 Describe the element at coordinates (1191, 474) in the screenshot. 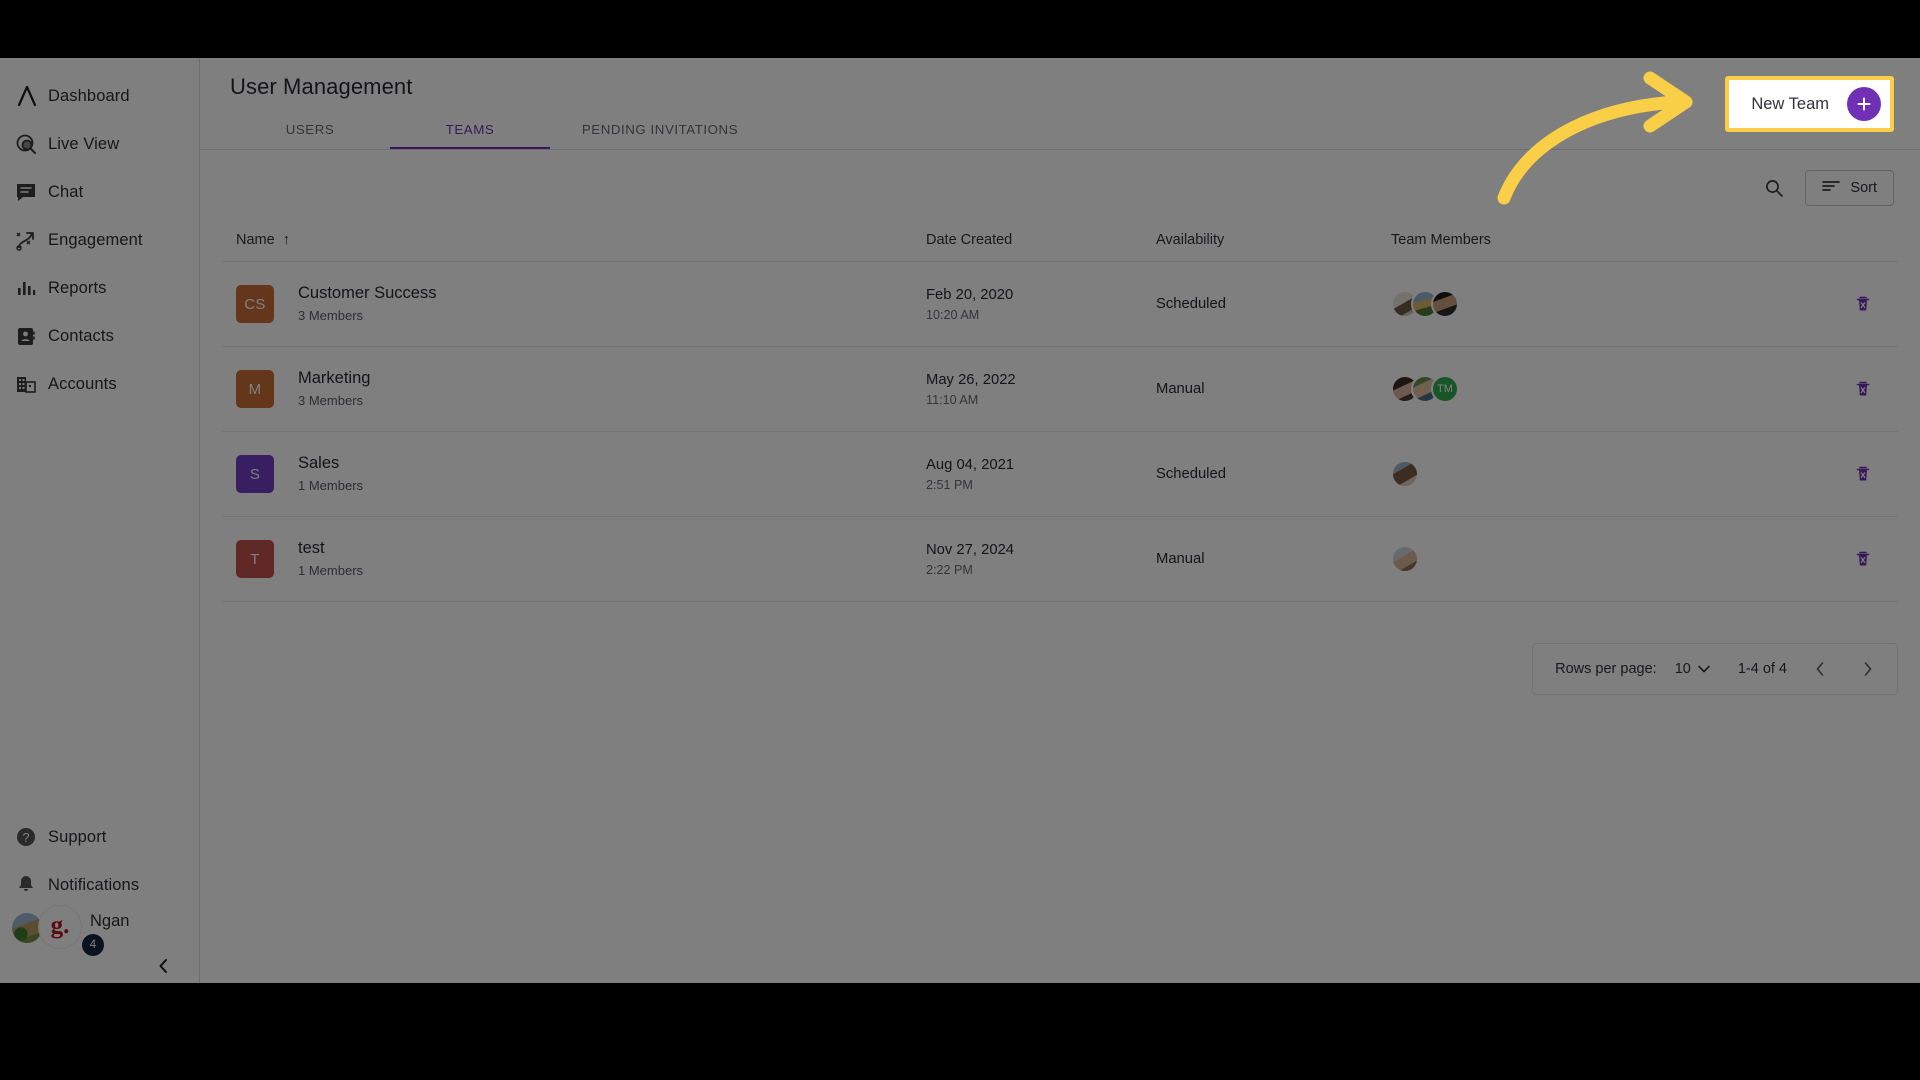

I see `availability-value: Scheduled` at that location.